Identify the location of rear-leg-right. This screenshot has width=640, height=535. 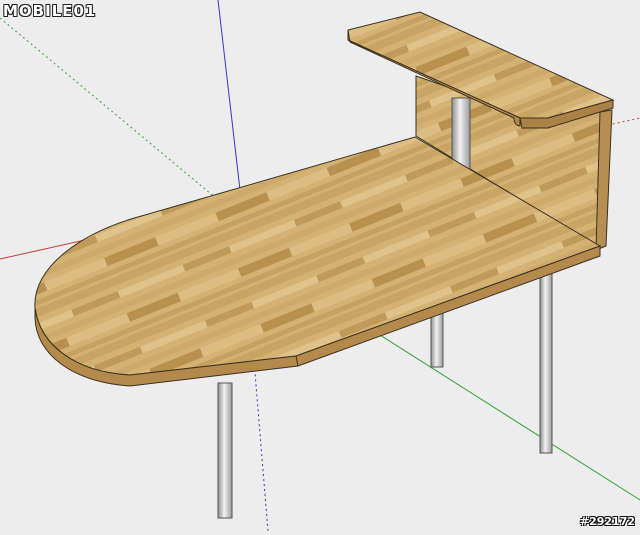
(546, 359).